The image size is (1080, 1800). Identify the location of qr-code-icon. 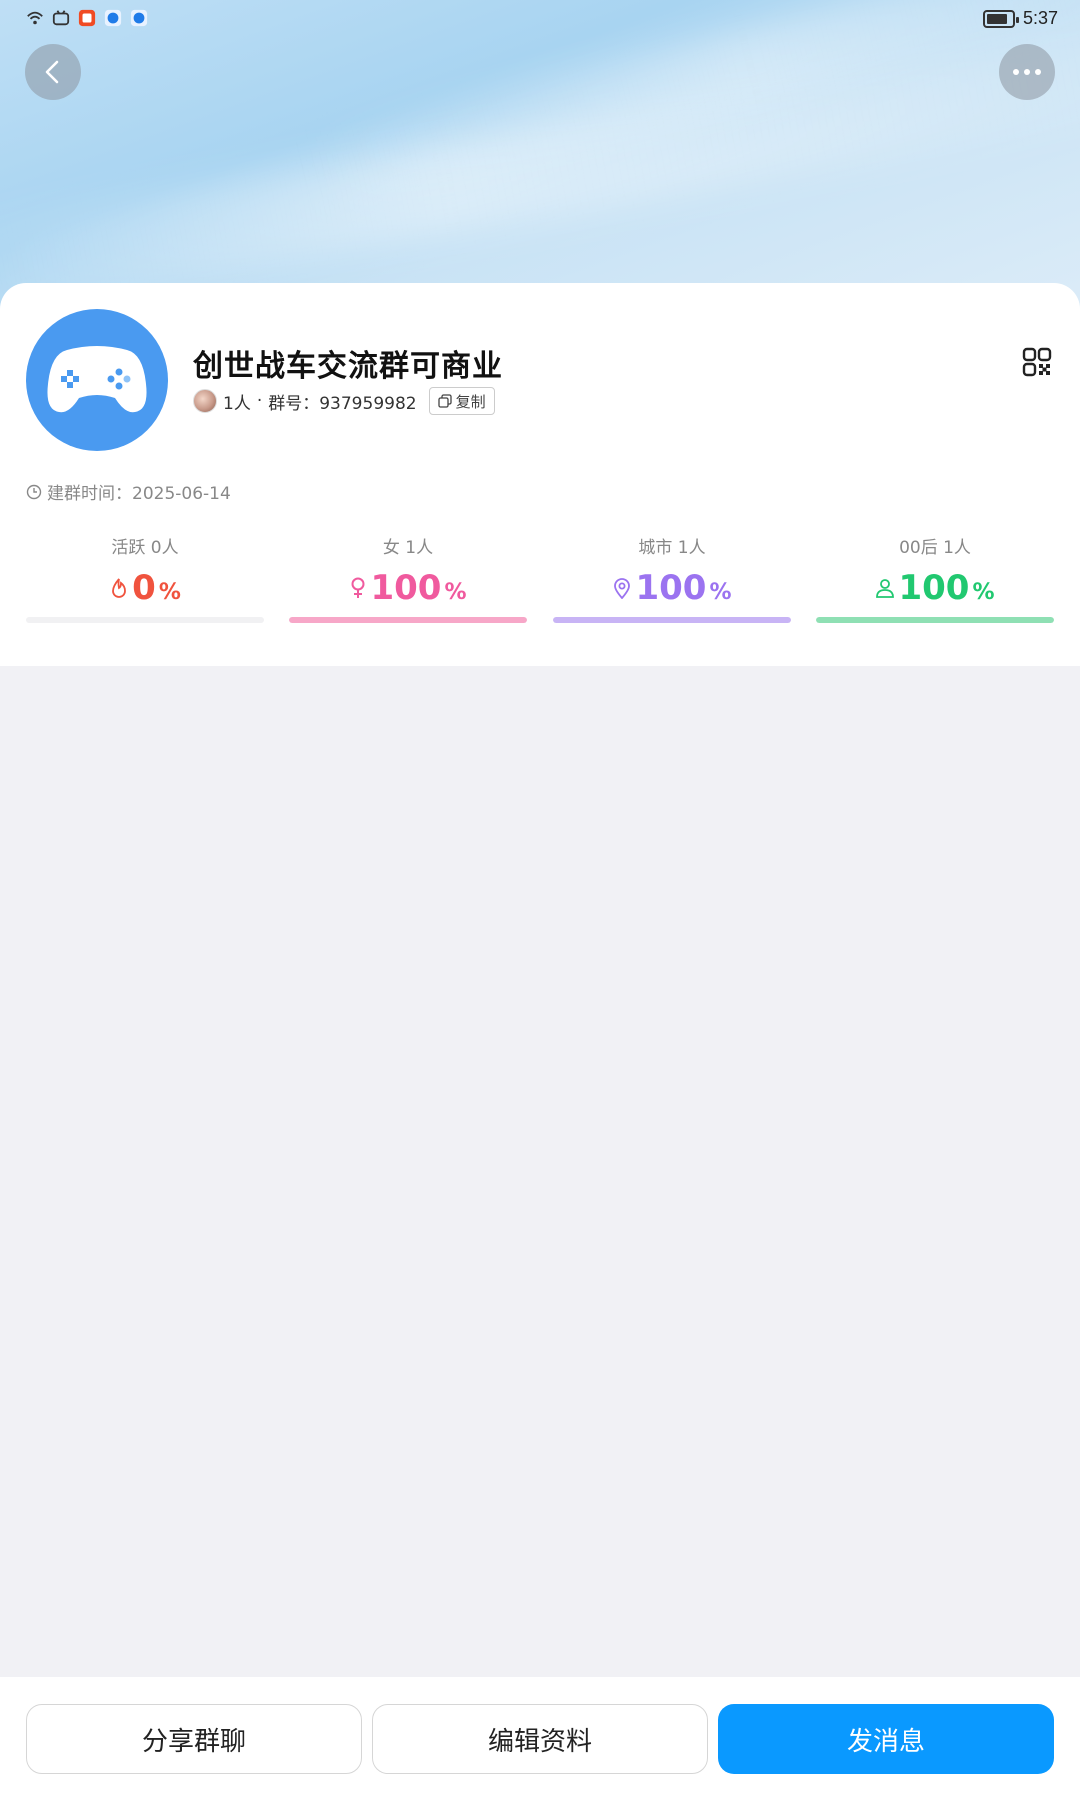
(1037, 362).